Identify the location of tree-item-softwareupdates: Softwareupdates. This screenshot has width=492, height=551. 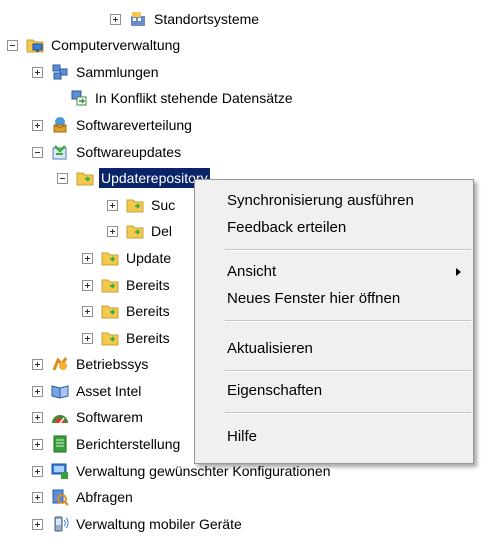
(107, 152).